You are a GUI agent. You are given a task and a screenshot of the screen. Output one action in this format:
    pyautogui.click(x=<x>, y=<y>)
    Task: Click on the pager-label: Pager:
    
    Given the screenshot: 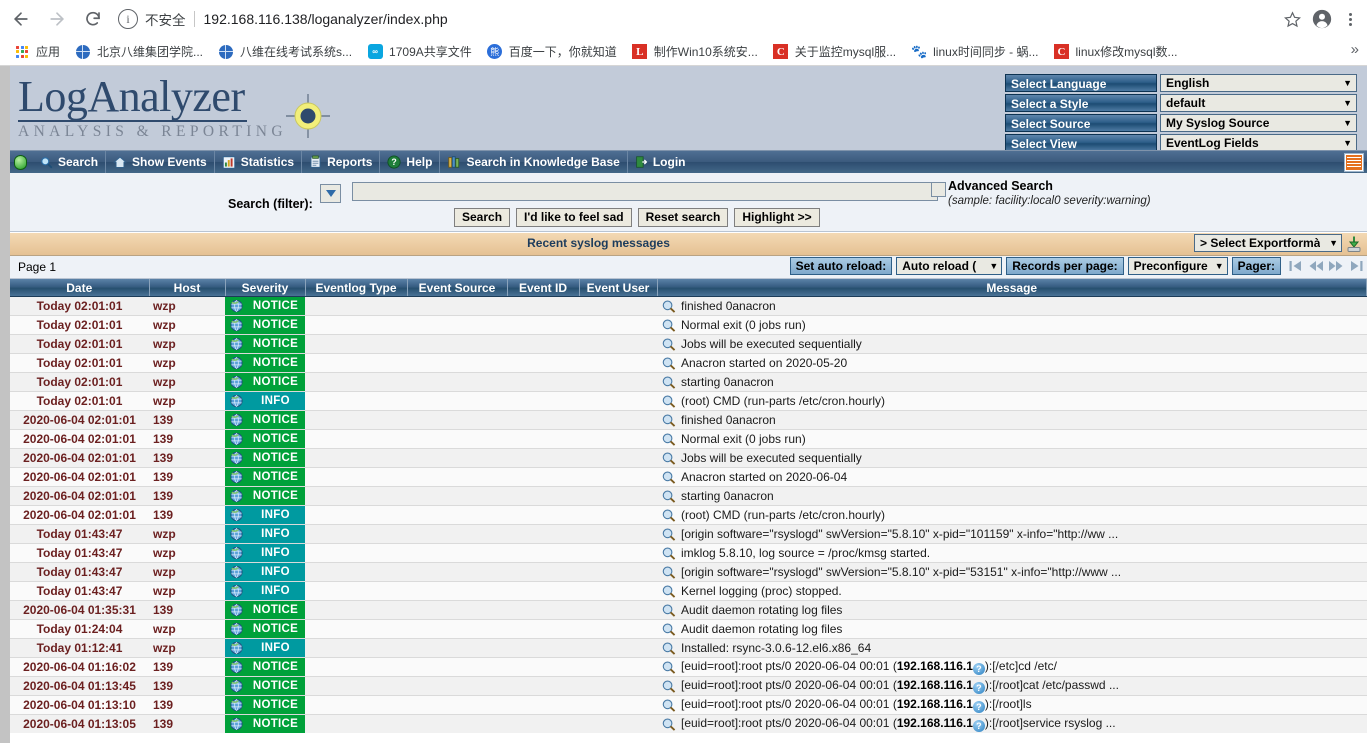 What is the action you would take?
    pyautogui.click(x=1256, y=266)
    